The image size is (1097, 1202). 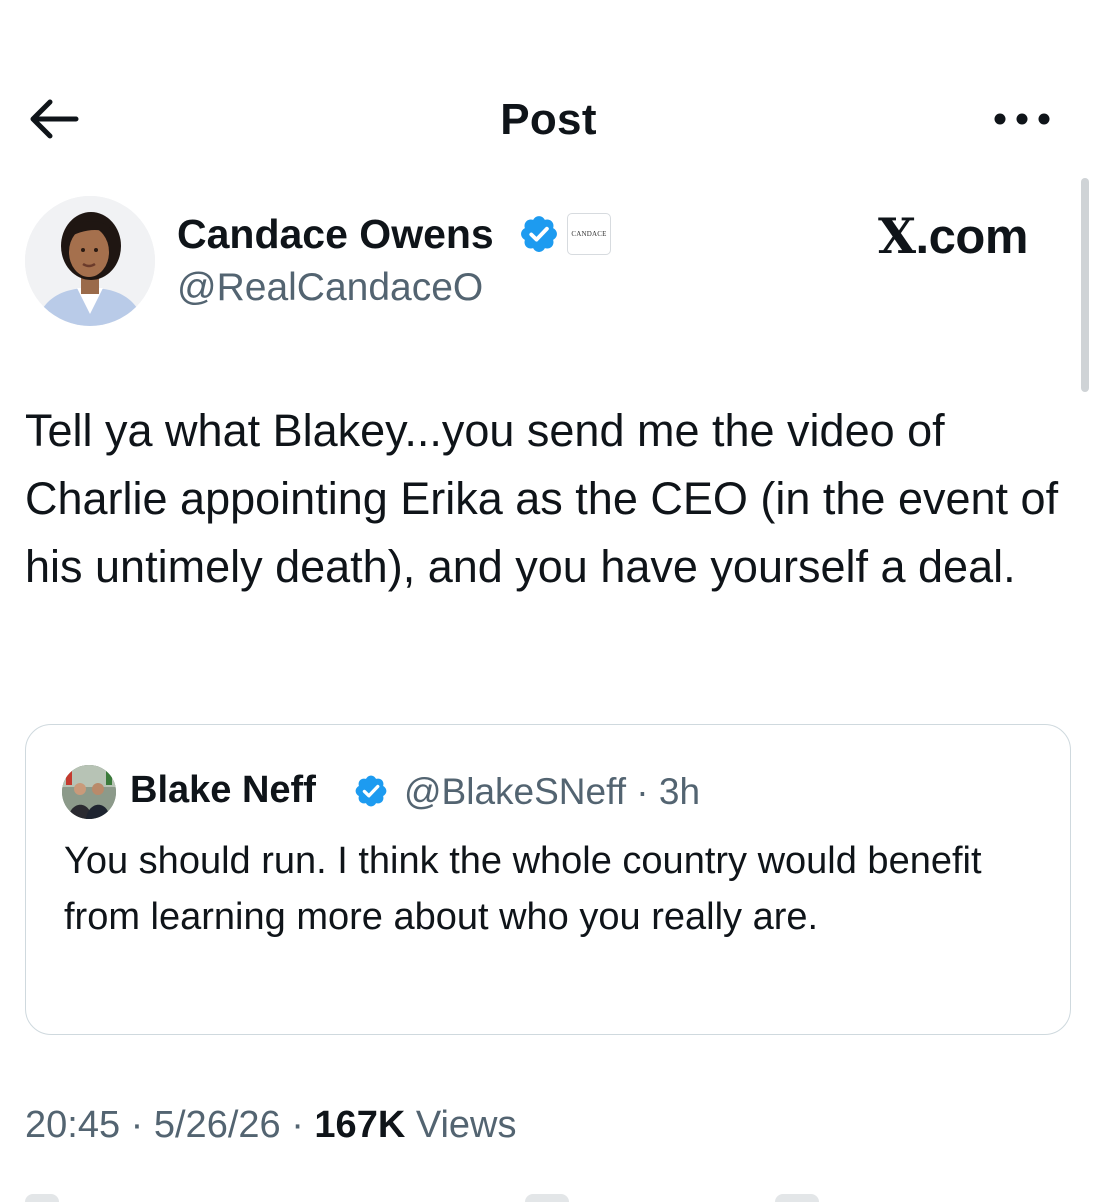 What do you see at coordinates (169, 1125) in the screenshot?
I see `post-timestamp: 20:45 · 5/26/26 ·` at bounding box center [169, 1125].